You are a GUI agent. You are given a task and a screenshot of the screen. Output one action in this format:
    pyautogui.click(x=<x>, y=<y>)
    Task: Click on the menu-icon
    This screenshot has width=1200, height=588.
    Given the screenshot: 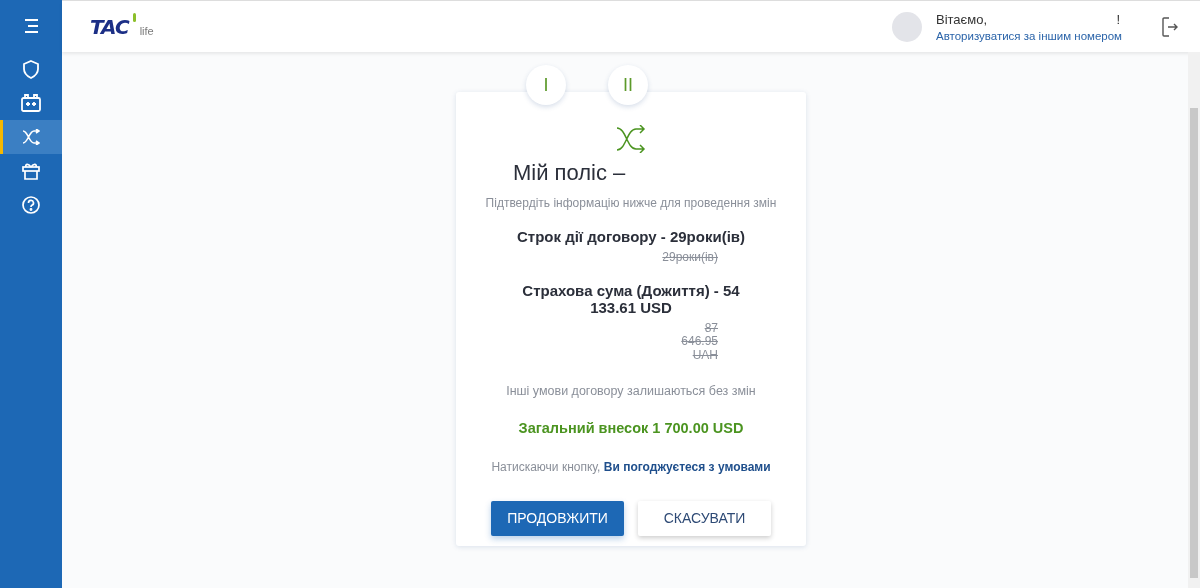 What is the action you would take?
    pyautogui.click(x=31, y=26)
    